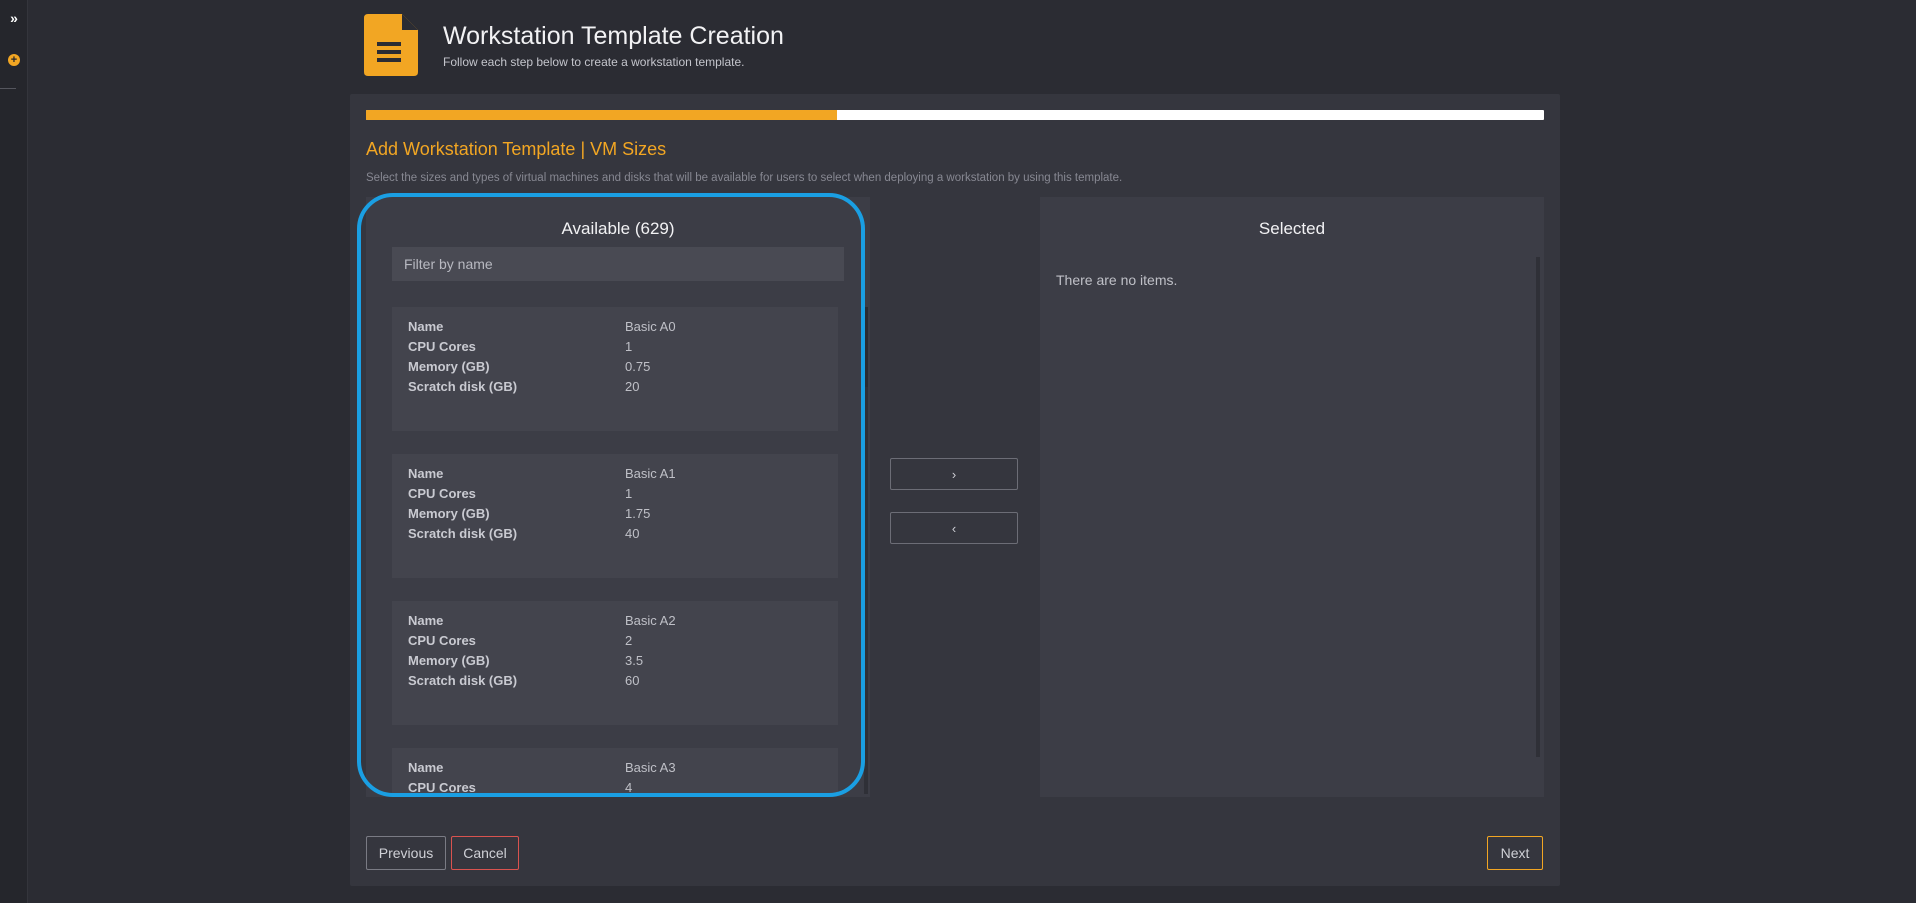 This screenshot has width=1916, height=903. Describe the element at coordinates (618, 228) in the screenshot. I see `available-title: Available (629)` at that location.